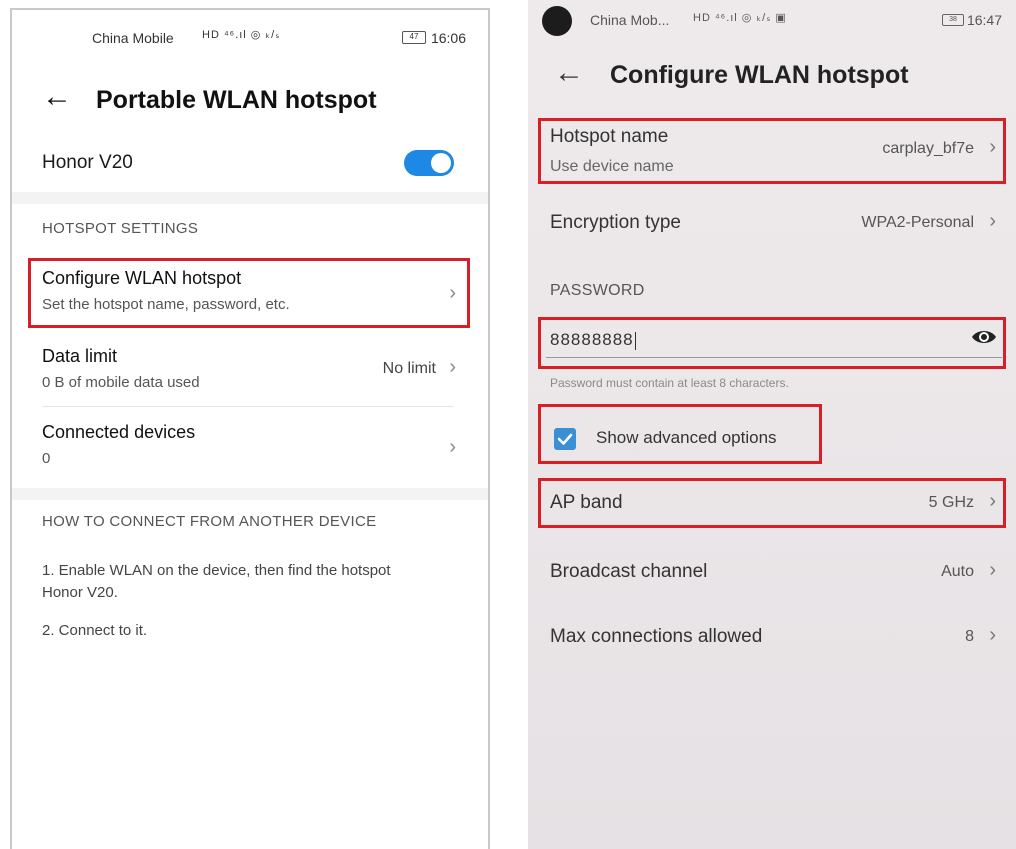 This screenshot has width=1016, height=849. I want to click on connected-devices-title: Connected devices, so click(119, 432).